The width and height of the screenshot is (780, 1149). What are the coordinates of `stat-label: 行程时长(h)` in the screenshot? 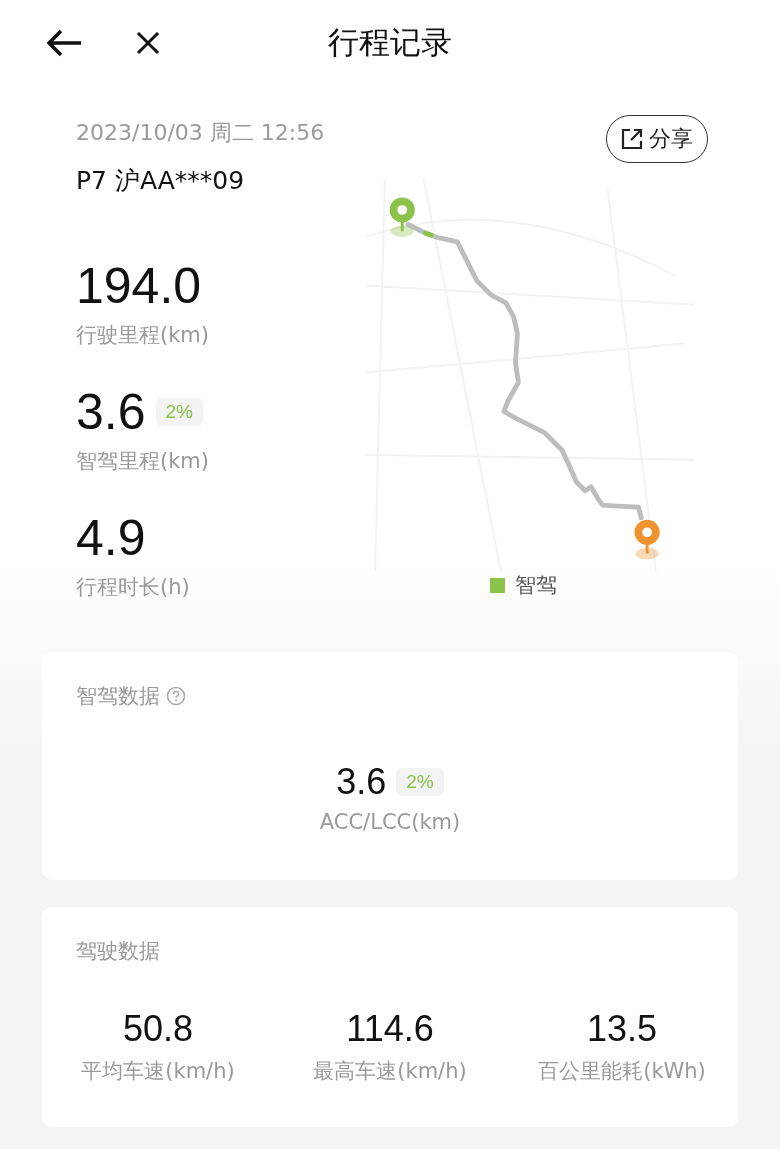 It's located at (133, 587).